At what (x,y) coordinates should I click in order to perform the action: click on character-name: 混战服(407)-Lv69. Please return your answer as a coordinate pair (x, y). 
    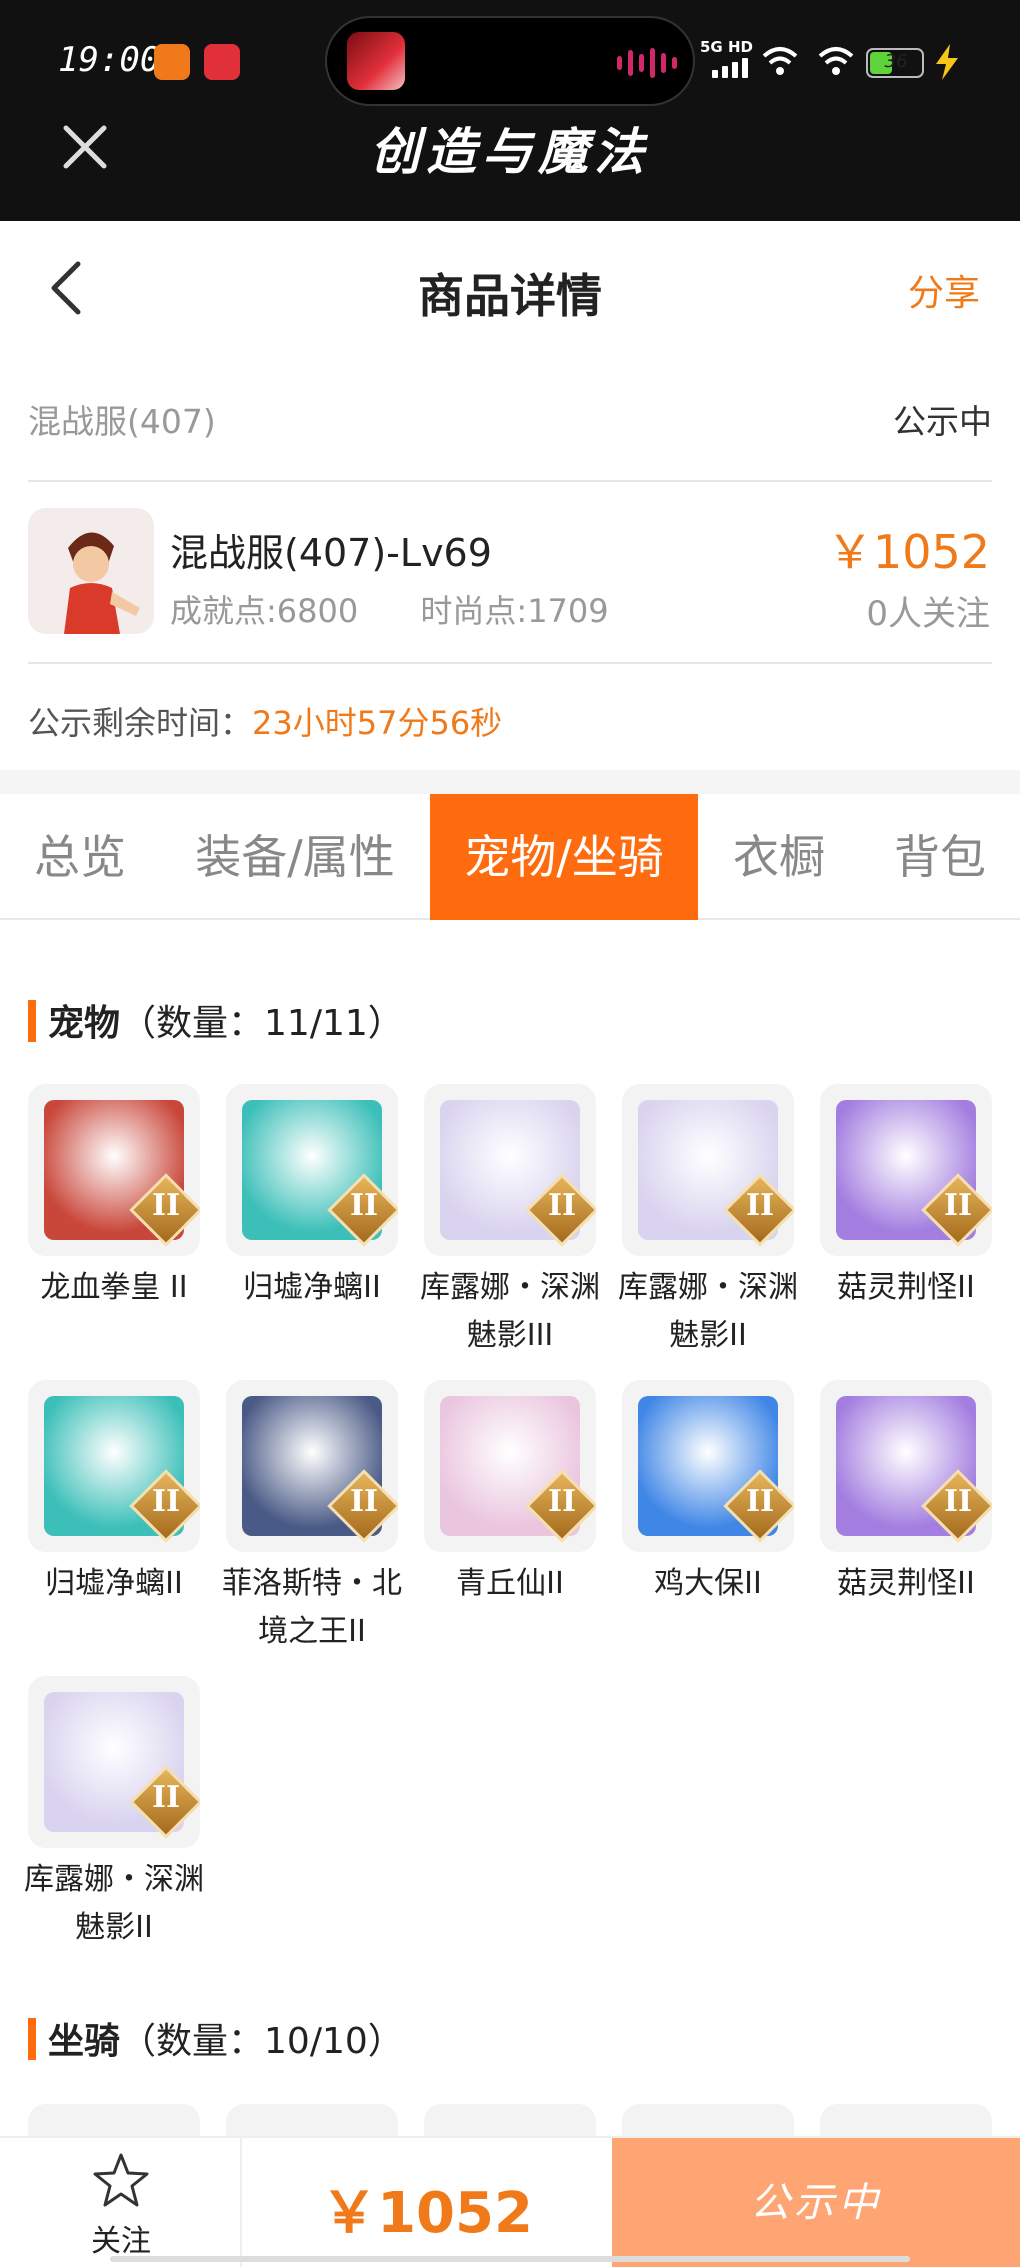
    Looking at the image, I should click on (331, 553).